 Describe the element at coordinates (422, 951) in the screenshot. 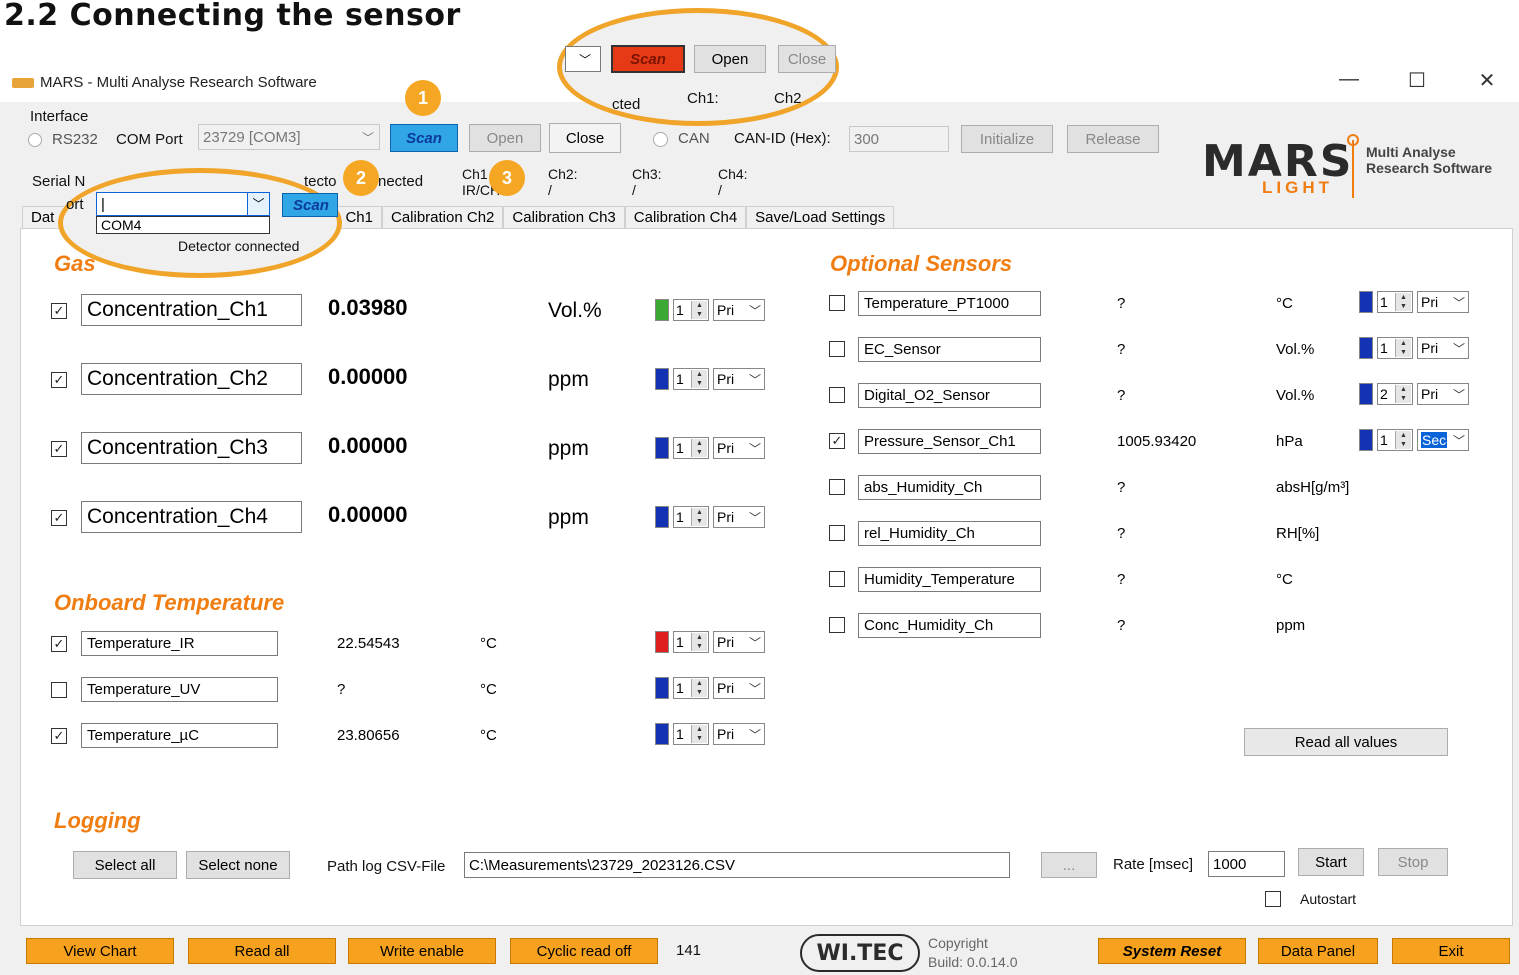

I see `write-enable-button: Write enable` at that location.